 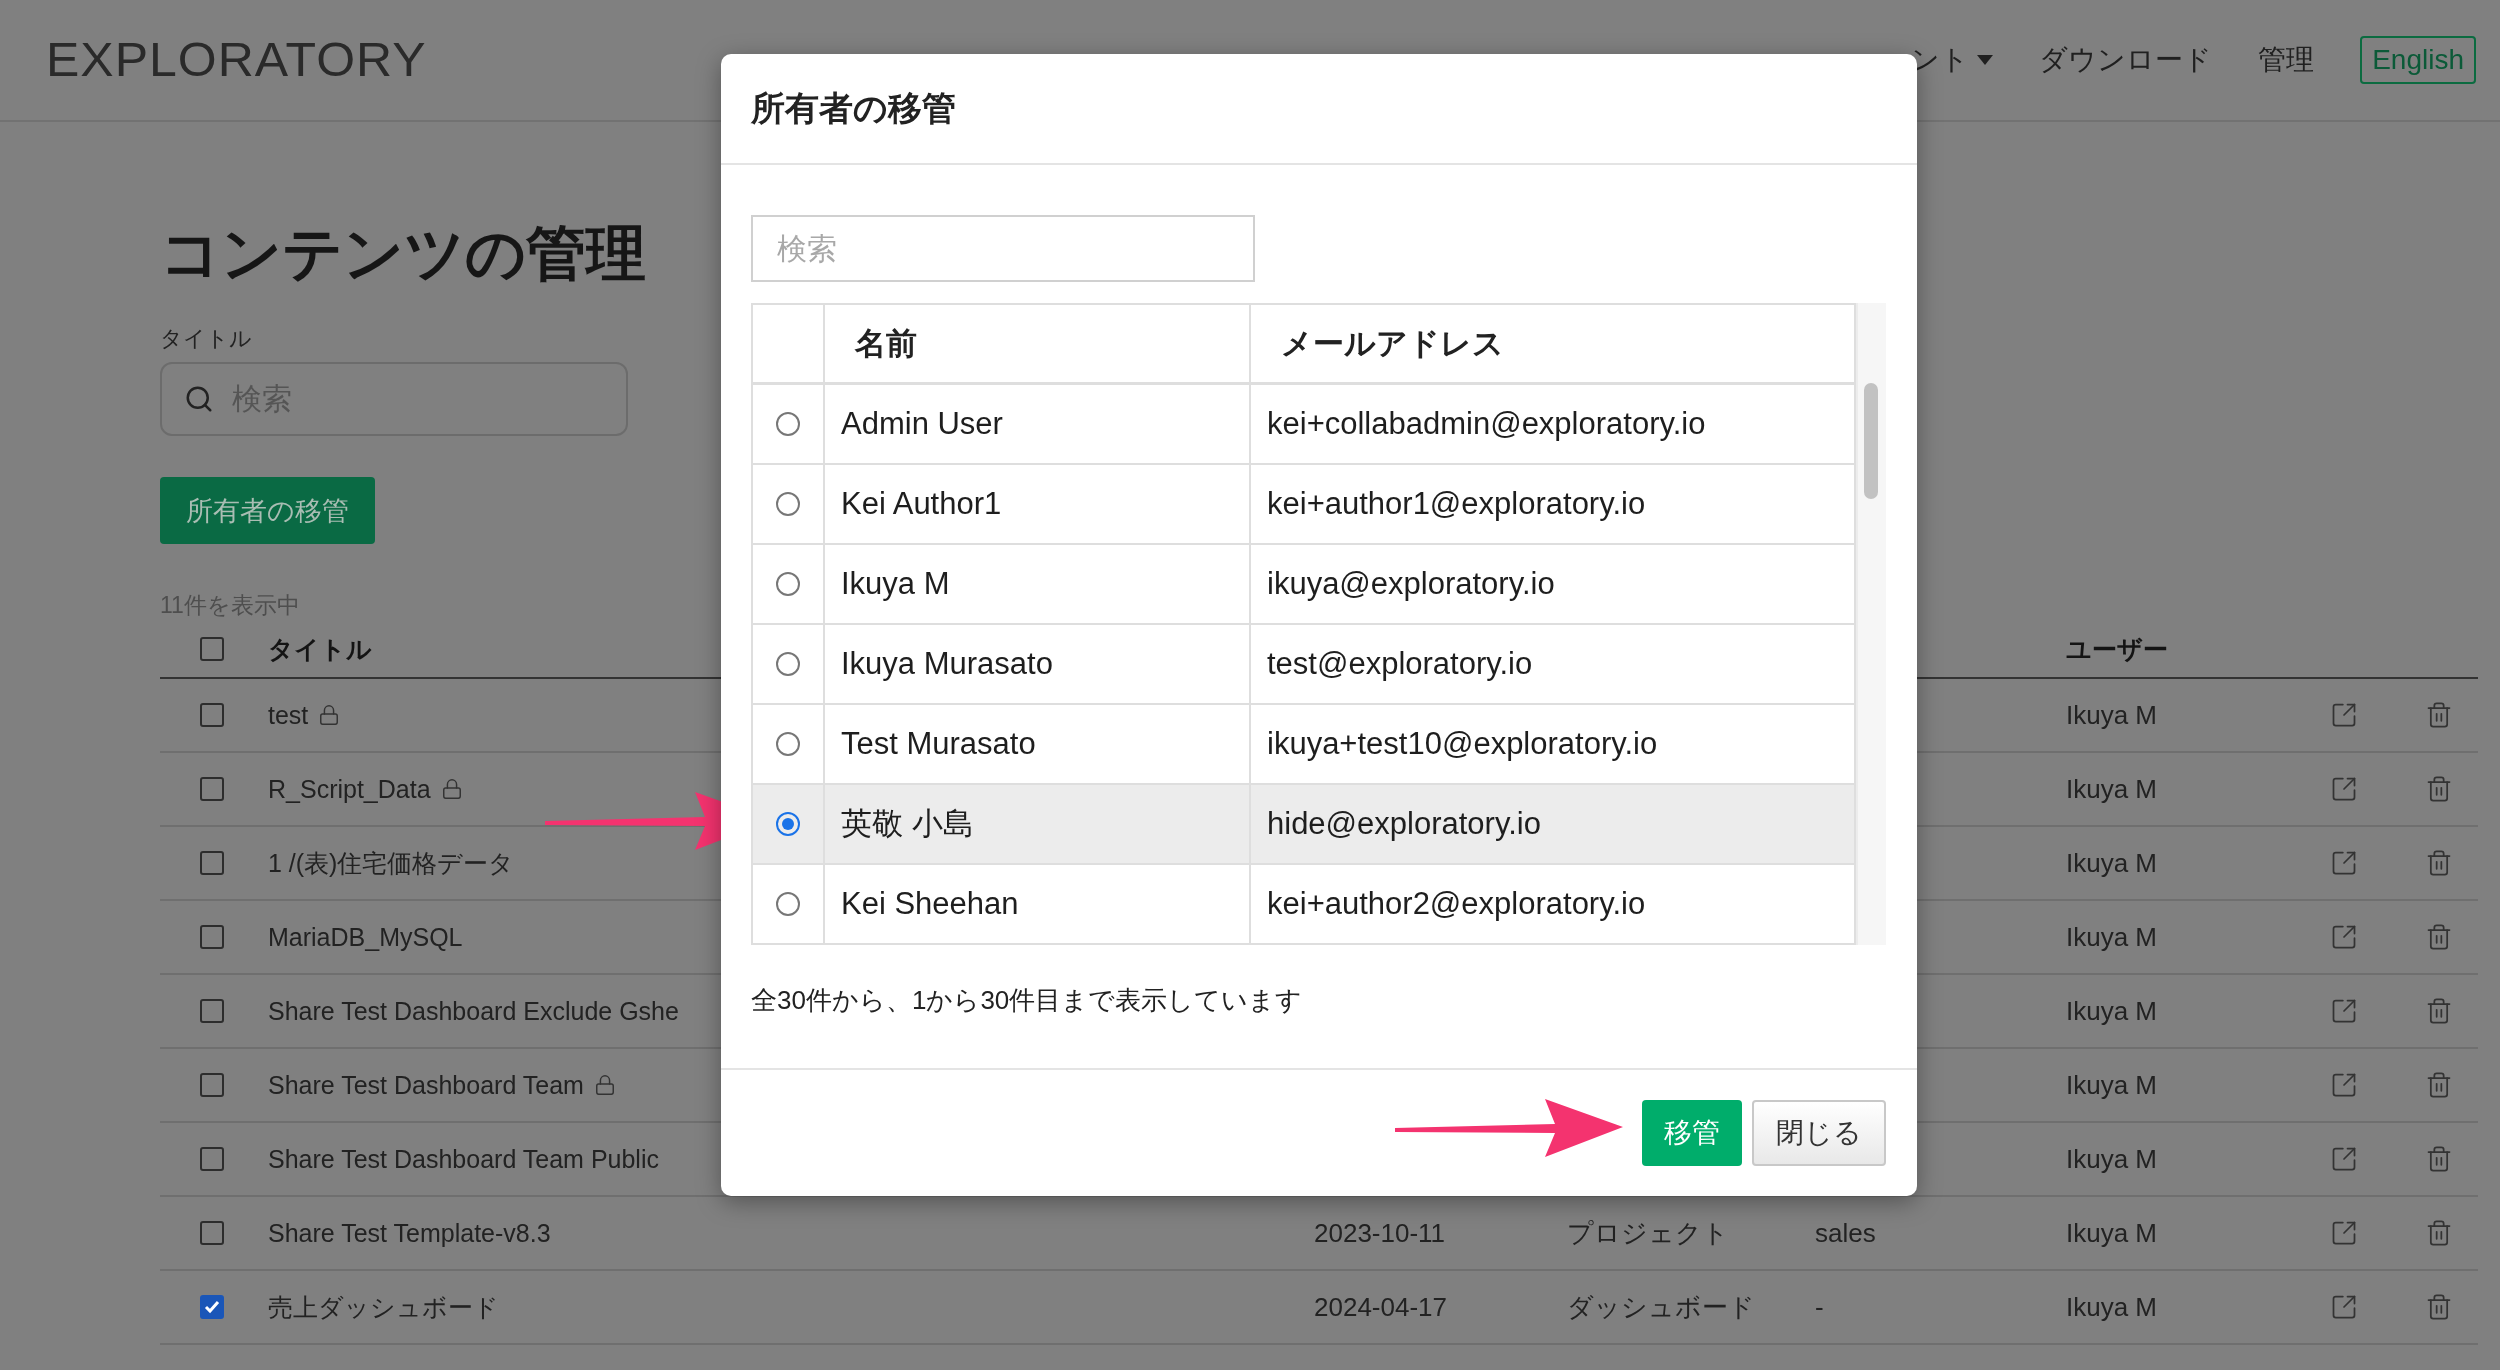 I want to click on content-title: test, so click(x=288, y=715).